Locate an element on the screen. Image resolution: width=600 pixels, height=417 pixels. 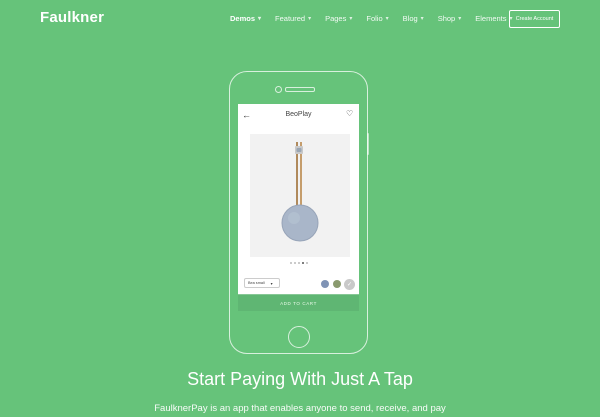
nav-item-folio: Folio ▾ is located at coordinates (377, 18).